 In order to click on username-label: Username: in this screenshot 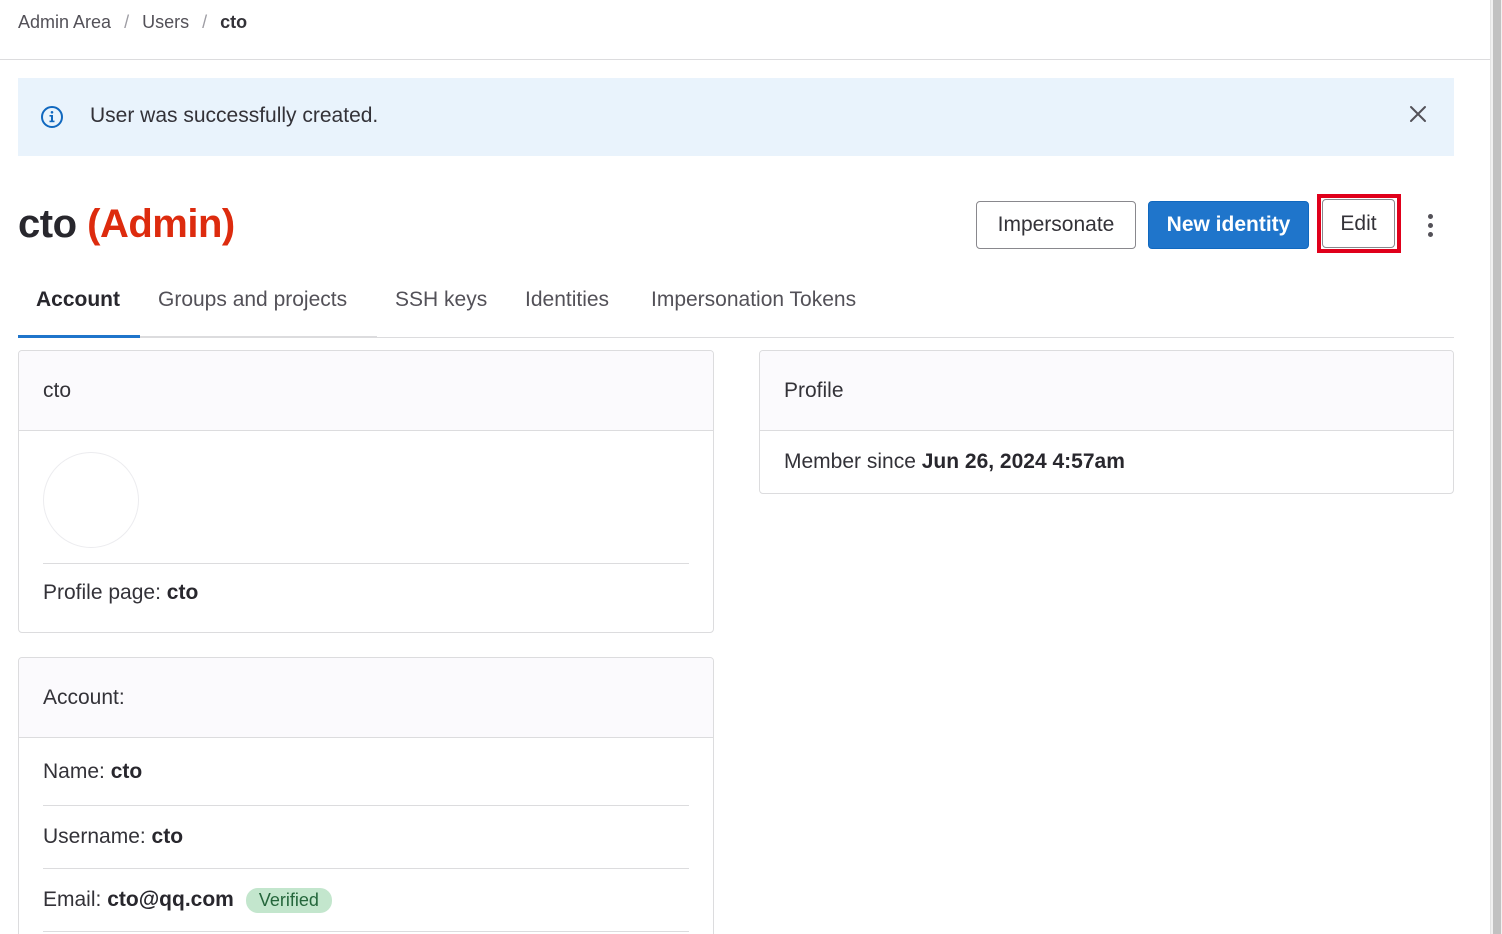, I will do `click(94, 836)`.